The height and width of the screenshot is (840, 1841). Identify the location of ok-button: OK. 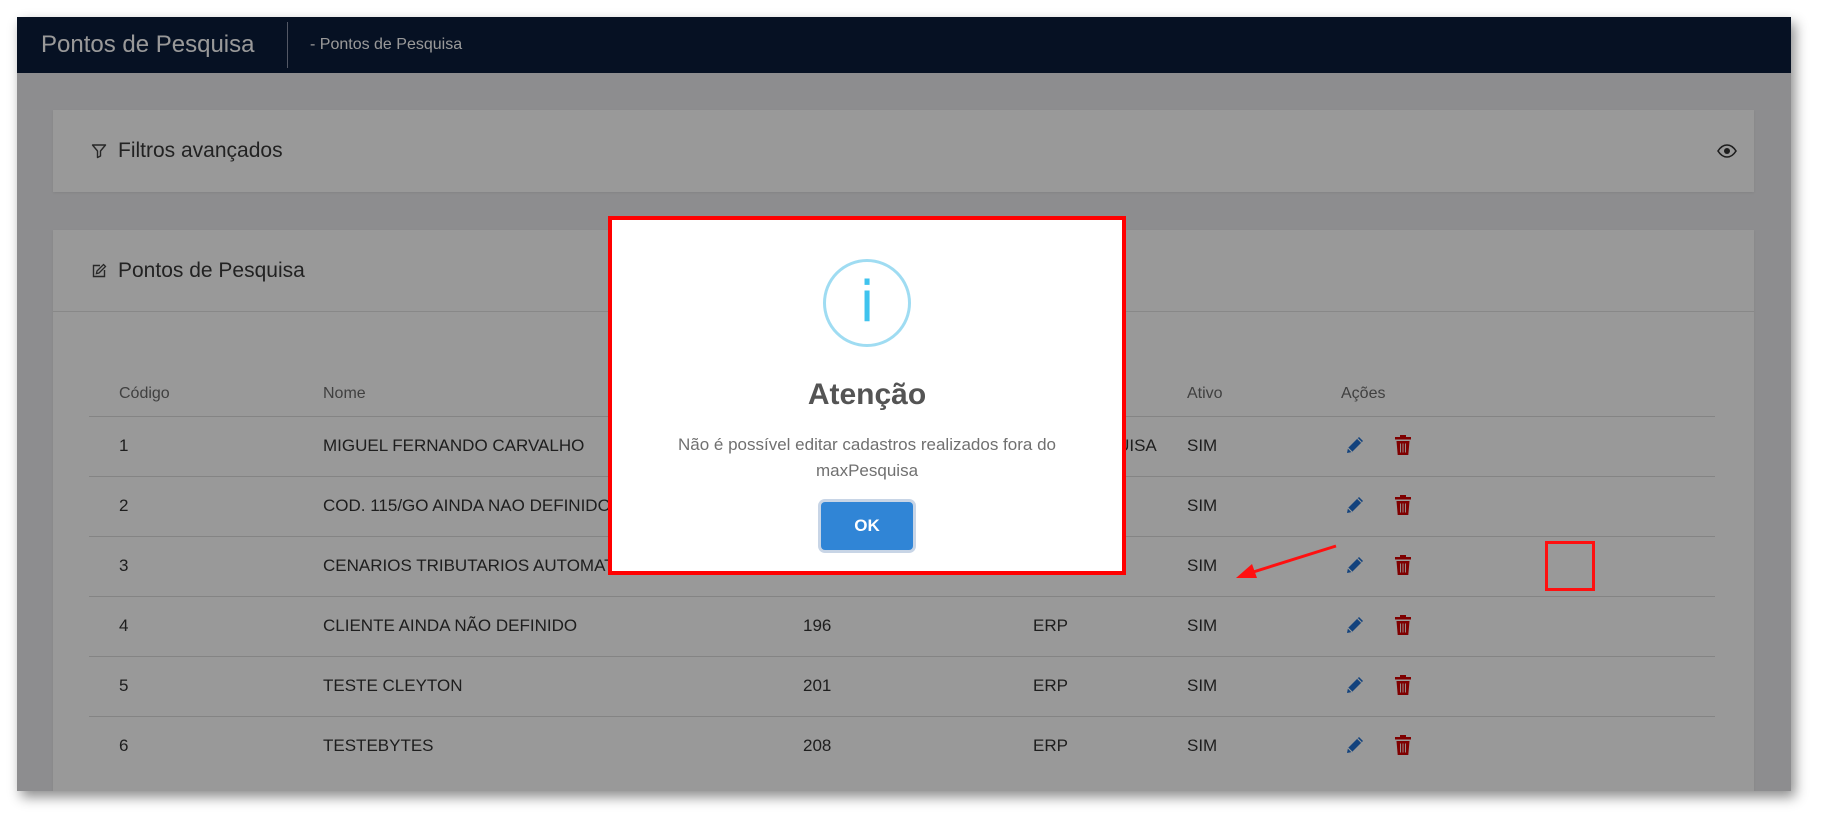
(867, 526).